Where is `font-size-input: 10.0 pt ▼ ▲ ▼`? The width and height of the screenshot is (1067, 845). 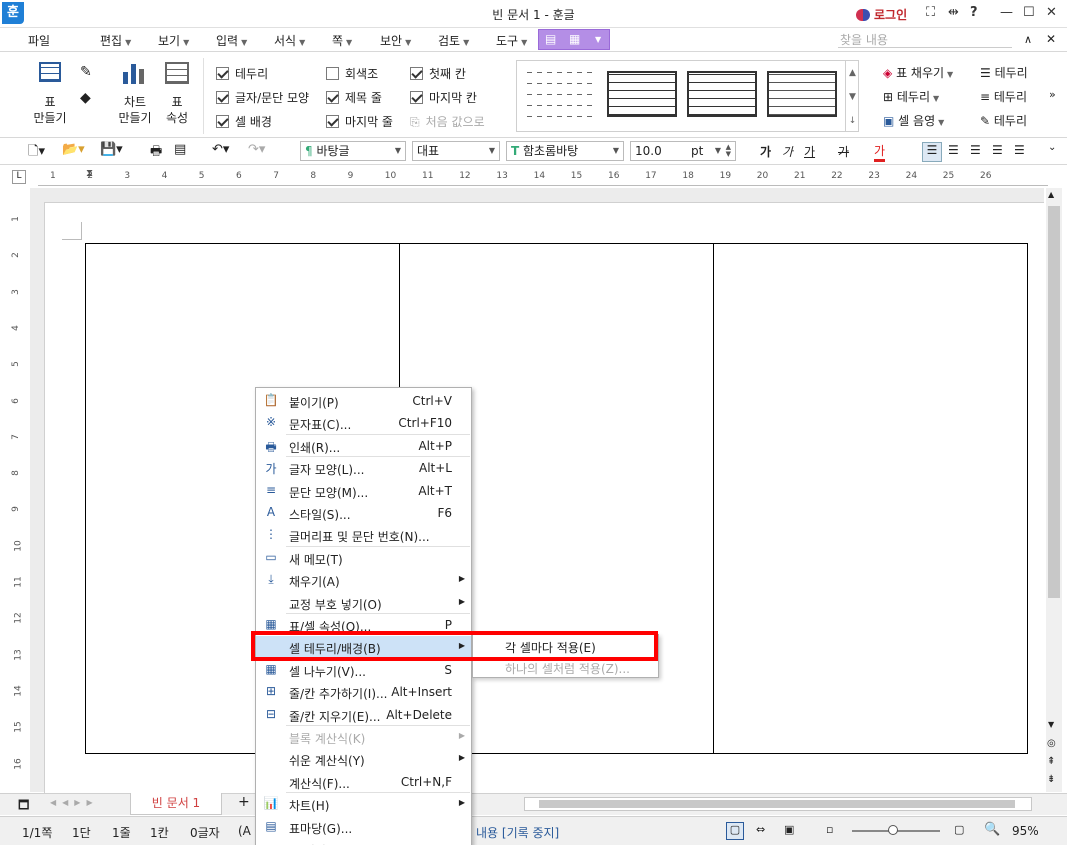 font-size-input: 10.0 pt ▼ ▲ ▼ is located at coordinates (683, 151).